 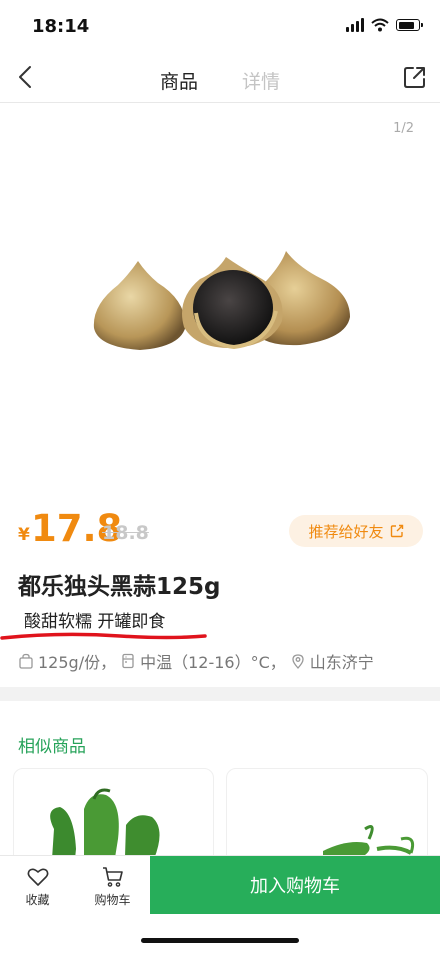 I want to click on bag-icon, so click(x=26, y=661).